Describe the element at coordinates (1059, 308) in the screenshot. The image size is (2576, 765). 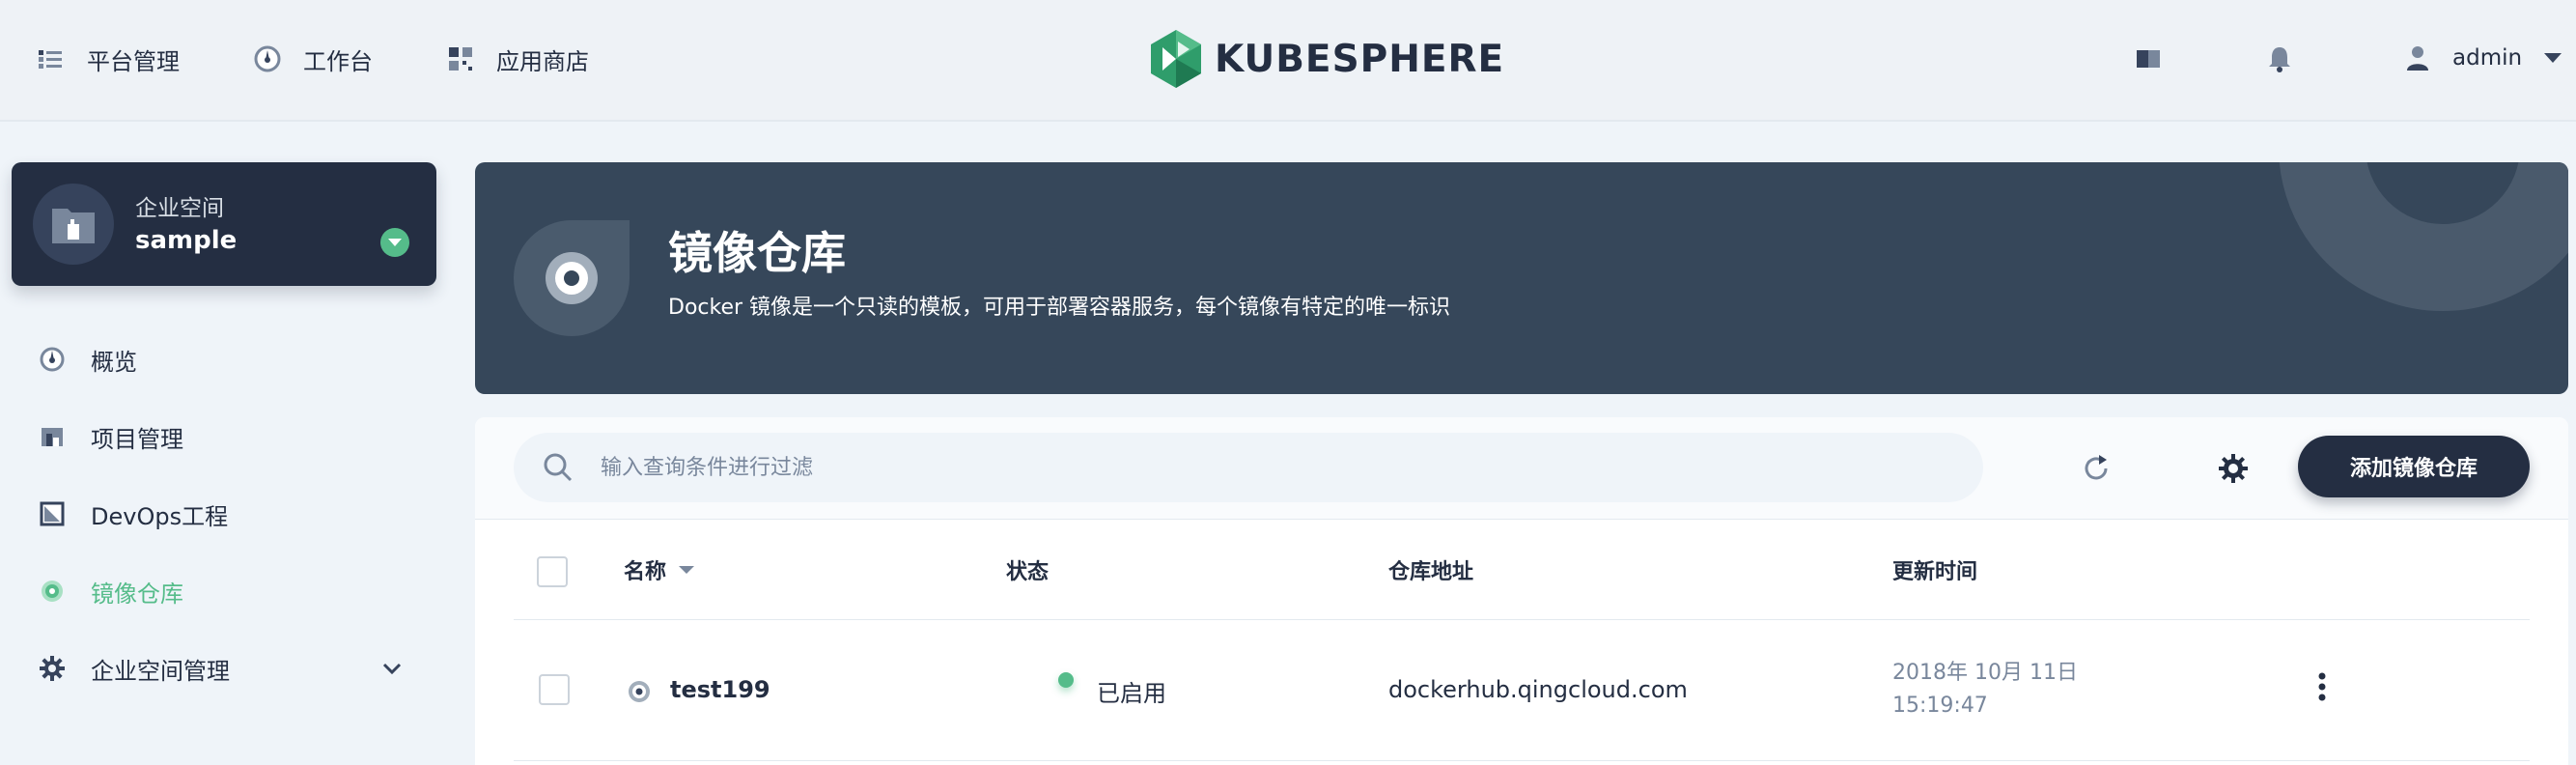
I see `page-description: Docker 镜像是一个只读的模板，可用于部署容器服务，每个镜像有特定的唯一标识` at that location.